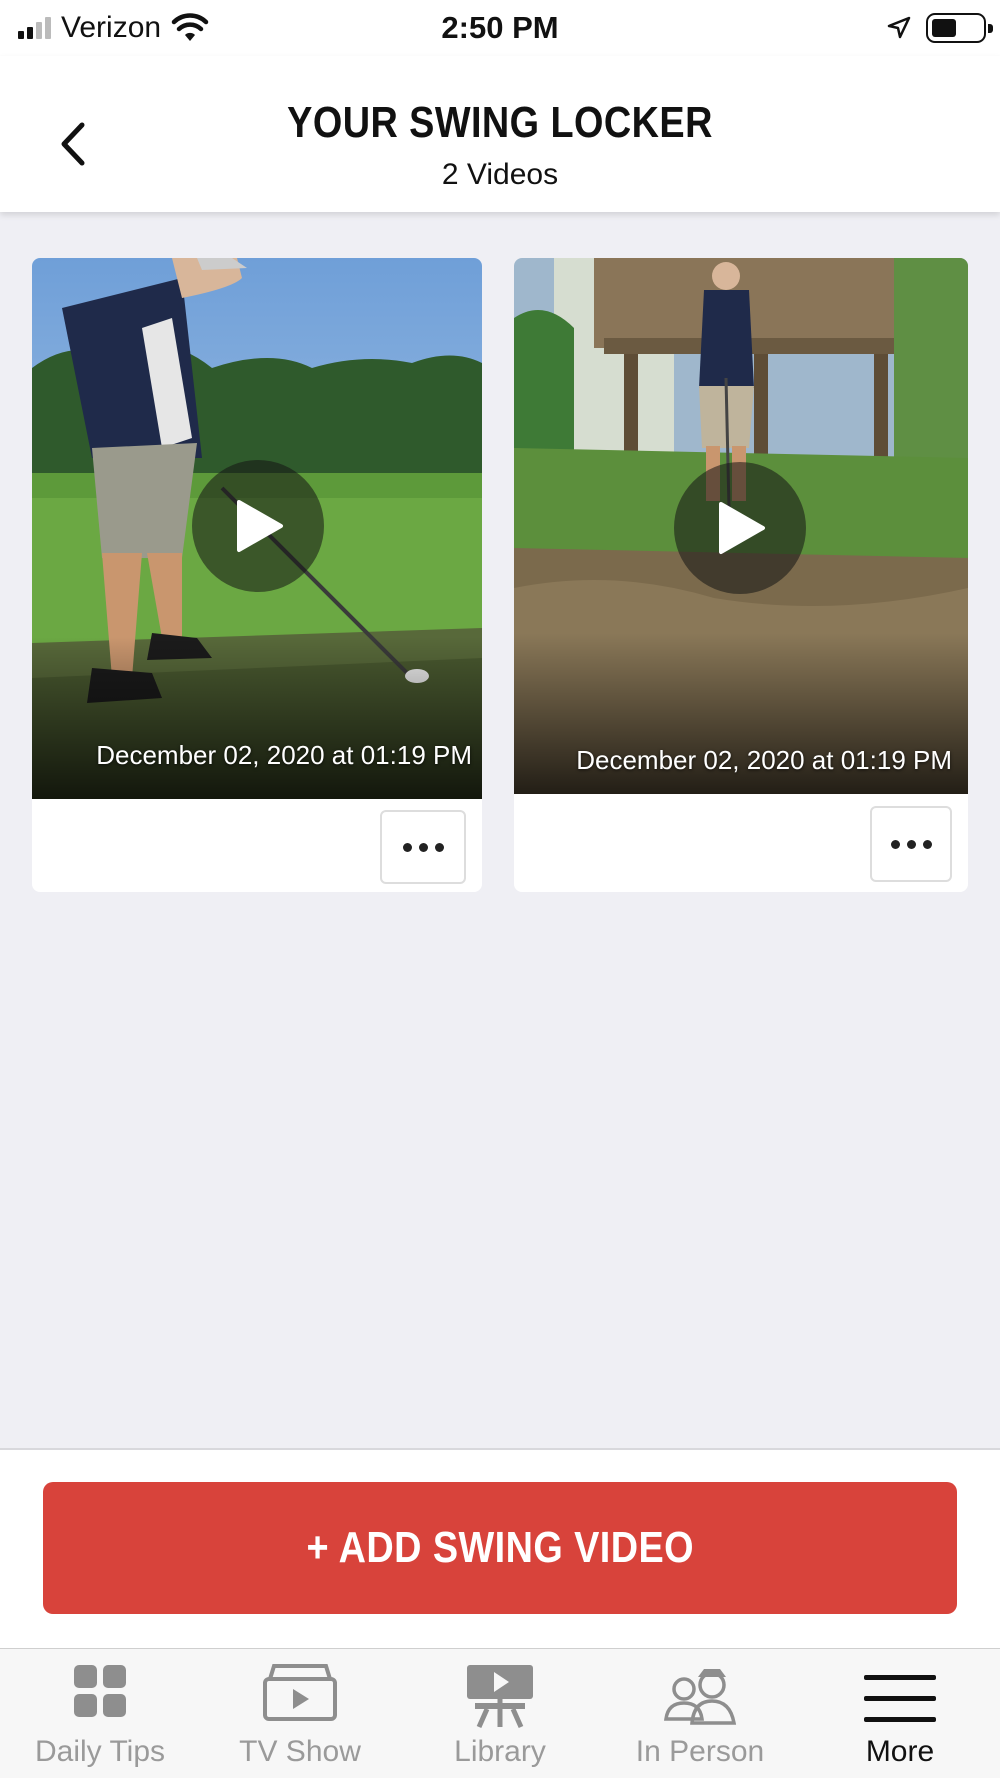 This screenshot has height=1778, width=1000. What do you see at coordinates (500, 174) in the screenshot?
I see `video-count: 2 Videos` at bounding box center [500, 174].